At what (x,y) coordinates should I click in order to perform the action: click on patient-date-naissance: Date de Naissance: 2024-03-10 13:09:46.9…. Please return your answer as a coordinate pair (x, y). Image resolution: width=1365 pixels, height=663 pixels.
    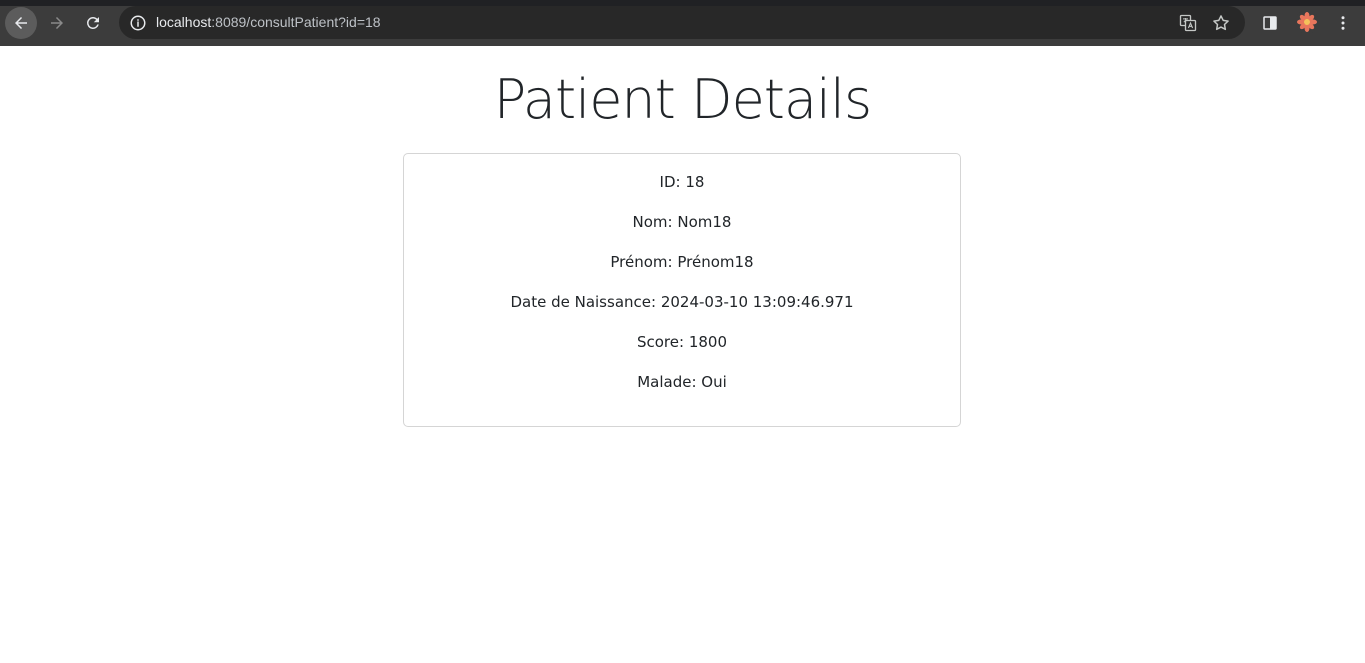
    Looking at the image, I should click on (682, 302).